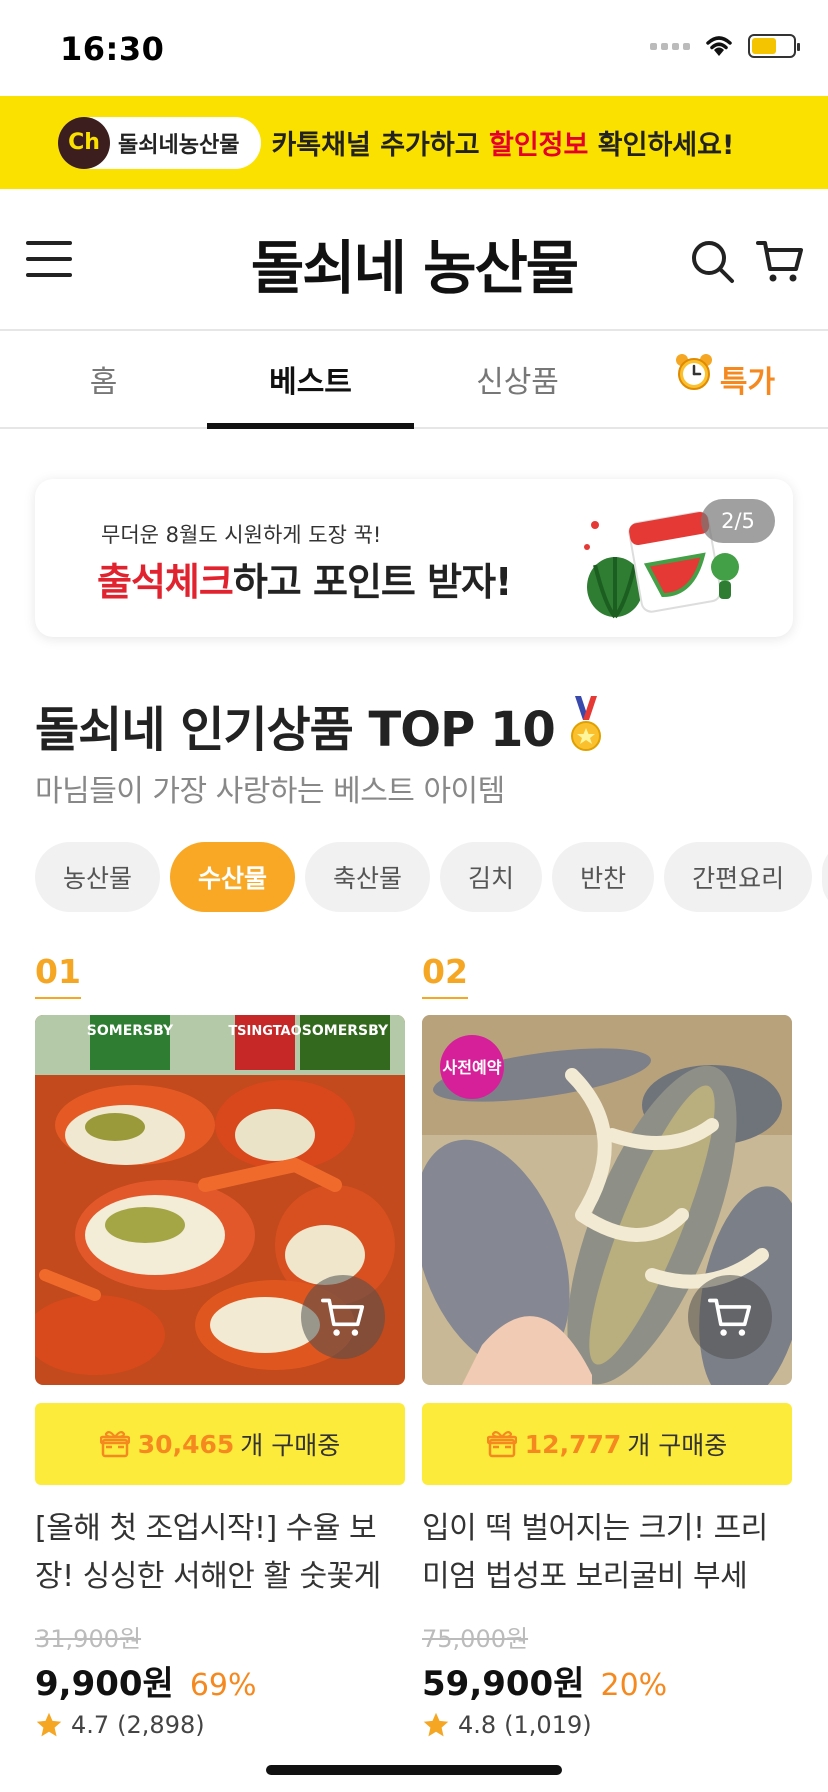  What do you see at coordinates (607, 1553) in the screenshot?
I see `product-name: 입이 떡 벌어지는 크기! 프리미엄 법성포 보리굴비 부세` at bounding box center [607, 1553].